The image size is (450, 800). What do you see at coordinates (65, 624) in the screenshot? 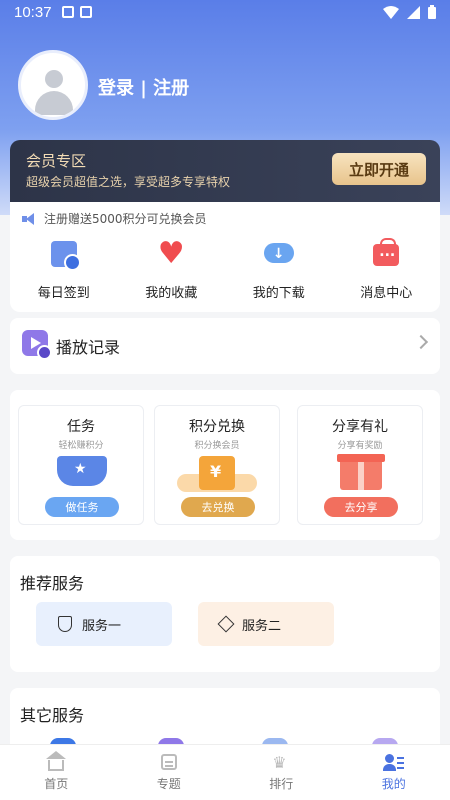
I see `shield-icon` at bounding box center [65, 624].